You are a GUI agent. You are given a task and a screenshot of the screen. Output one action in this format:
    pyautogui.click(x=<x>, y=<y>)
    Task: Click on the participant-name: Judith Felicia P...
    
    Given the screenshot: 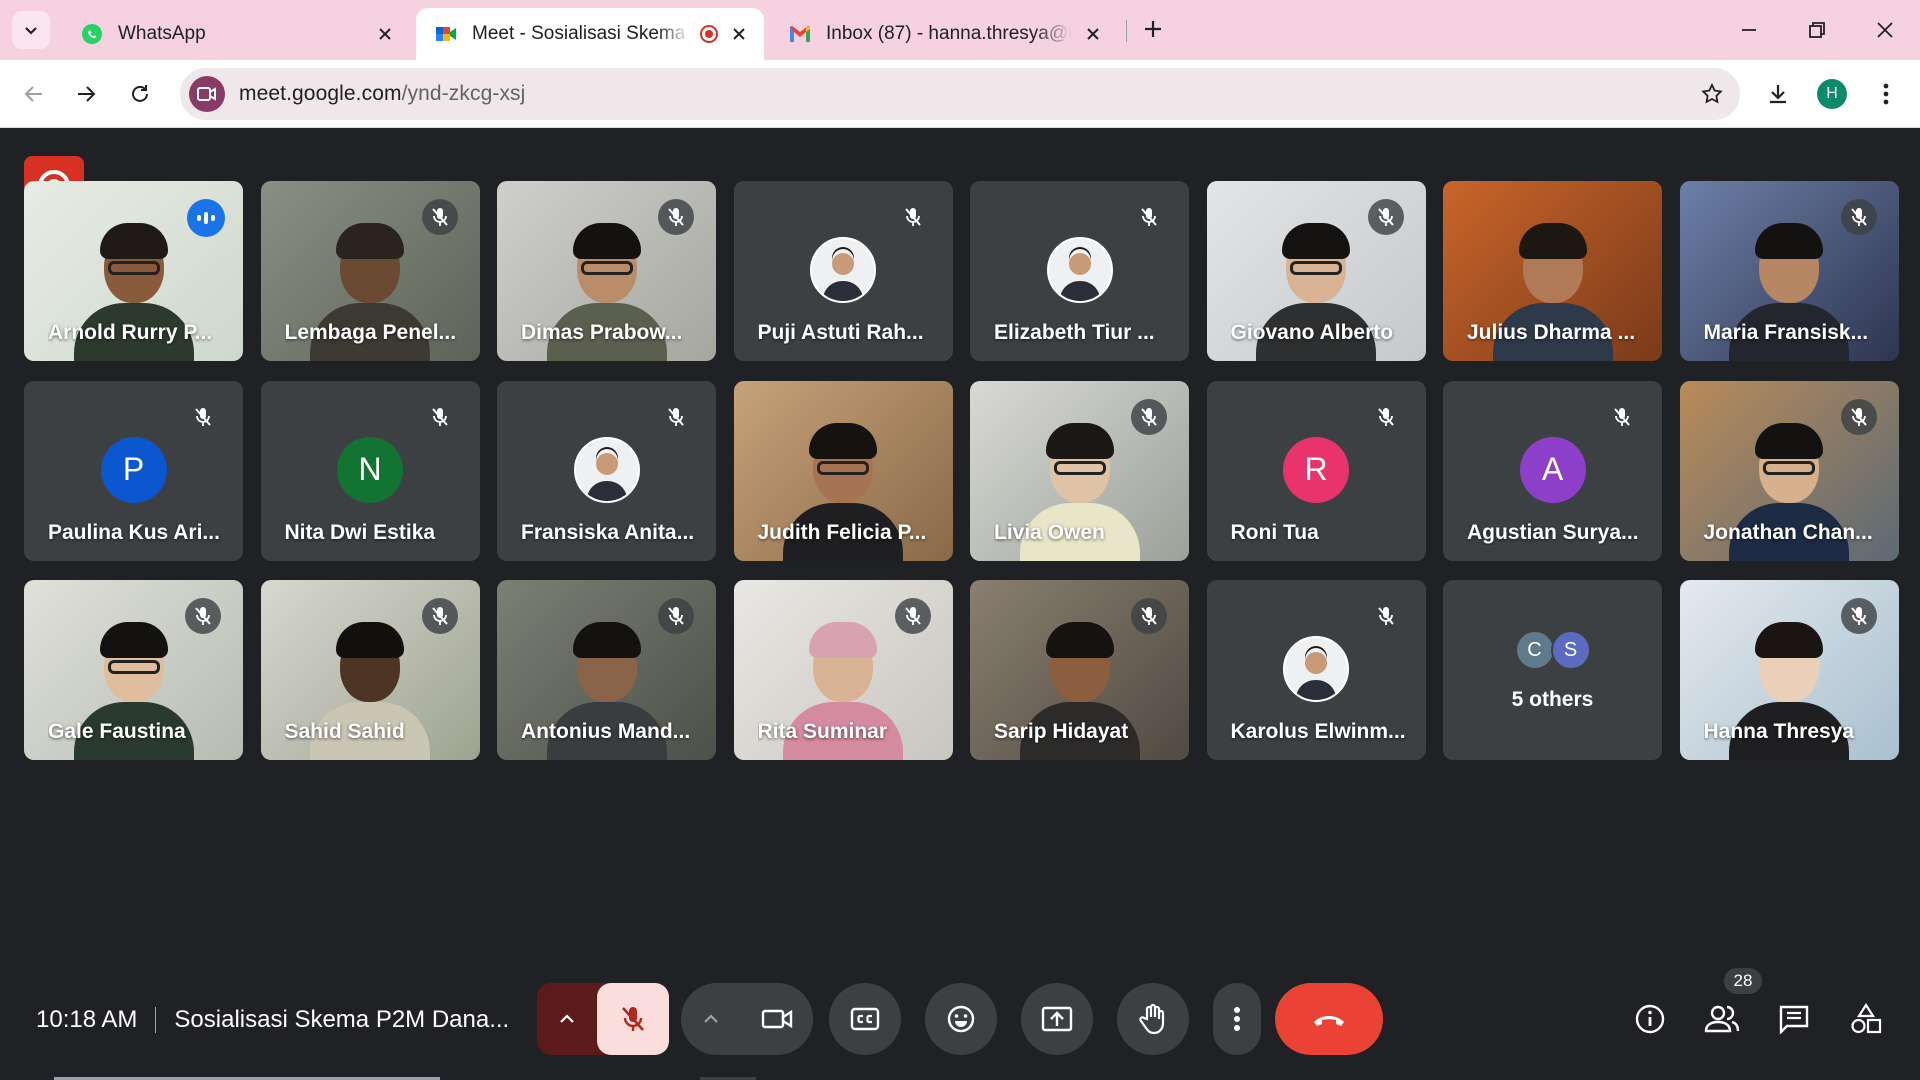 What is the action you would take?
    pyautogui.click(x=842, y=532)
    